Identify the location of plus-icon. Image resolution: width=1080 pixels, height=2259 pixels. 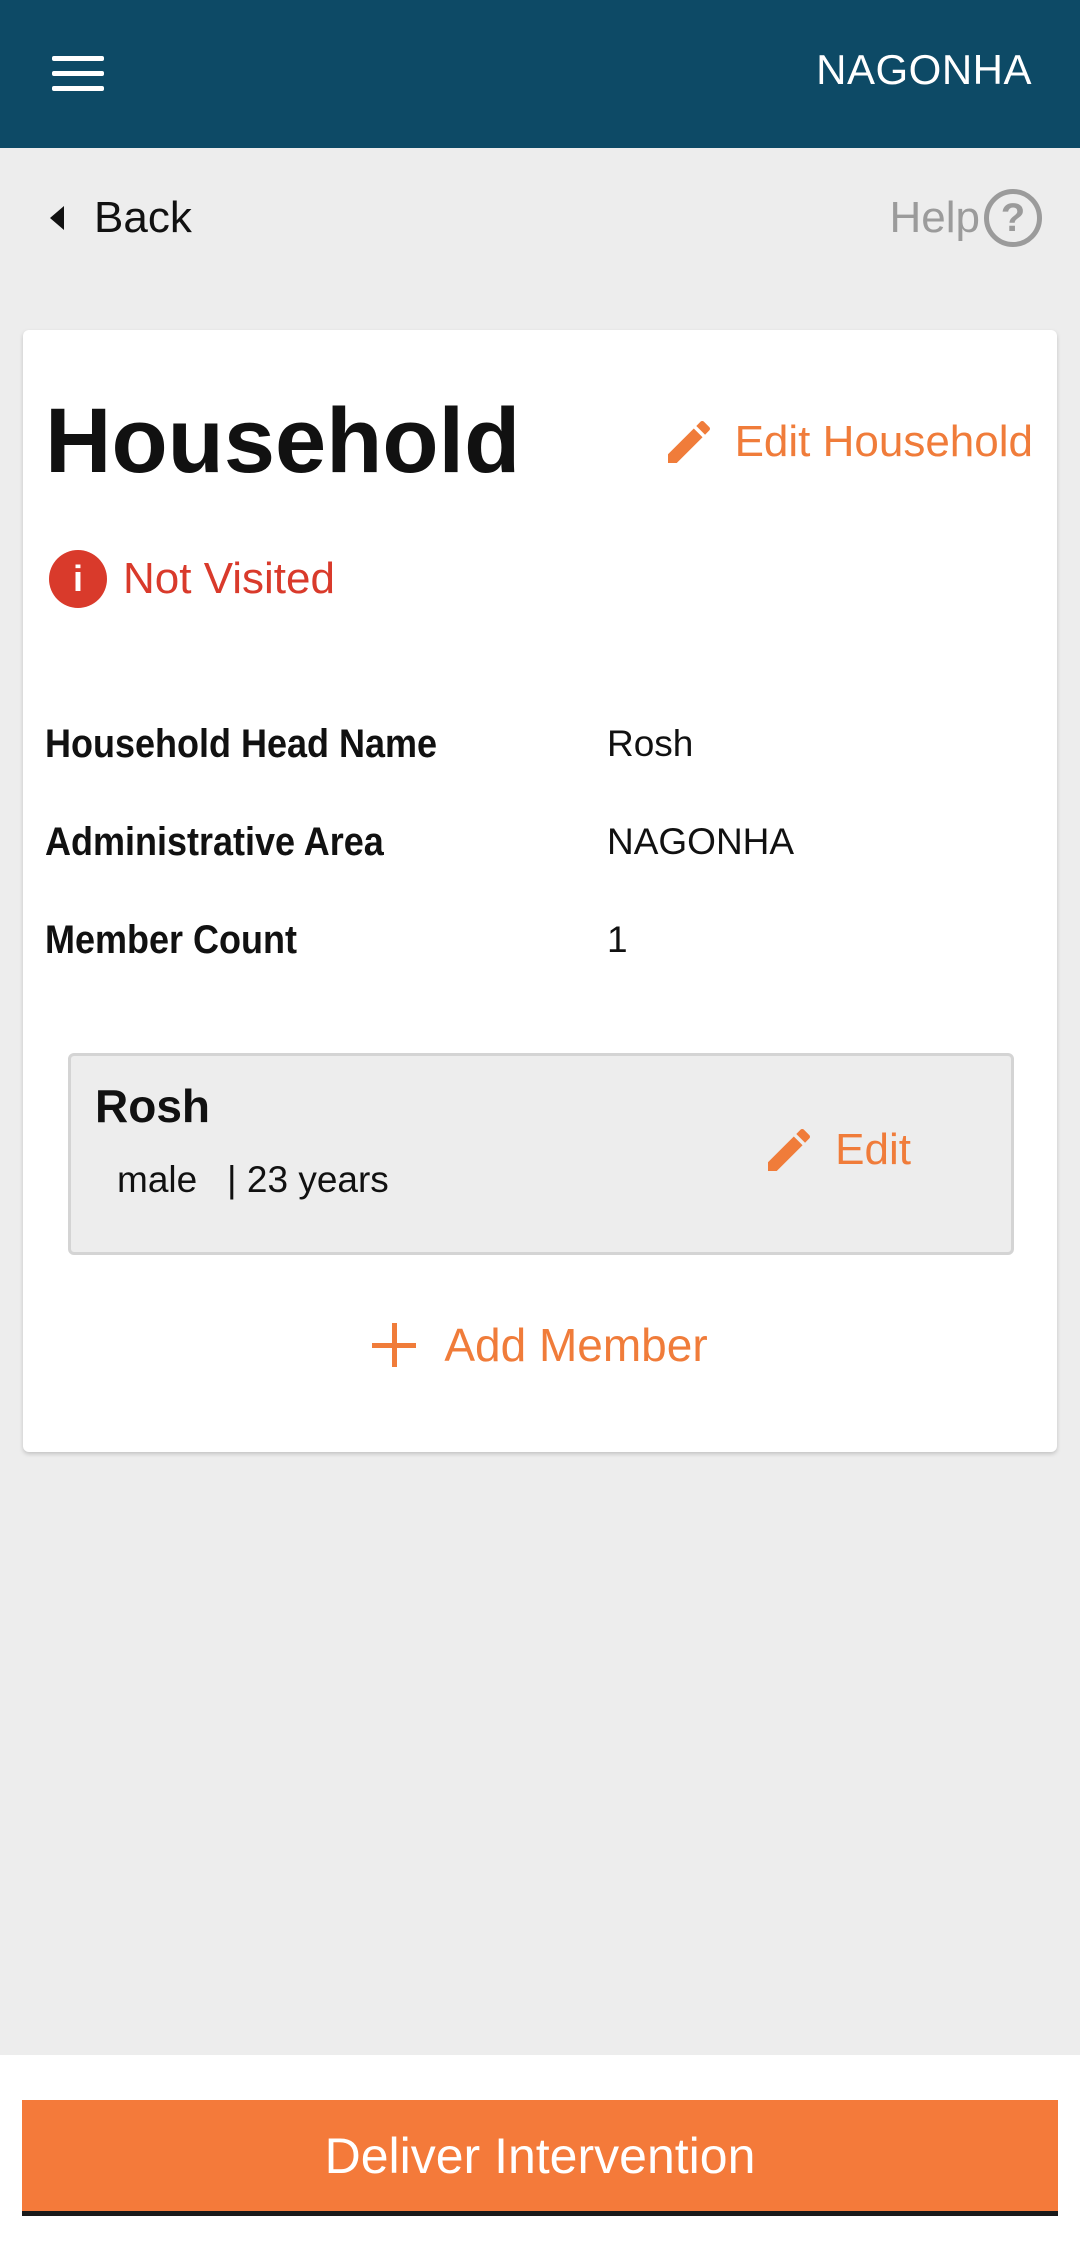
(394, 1345).